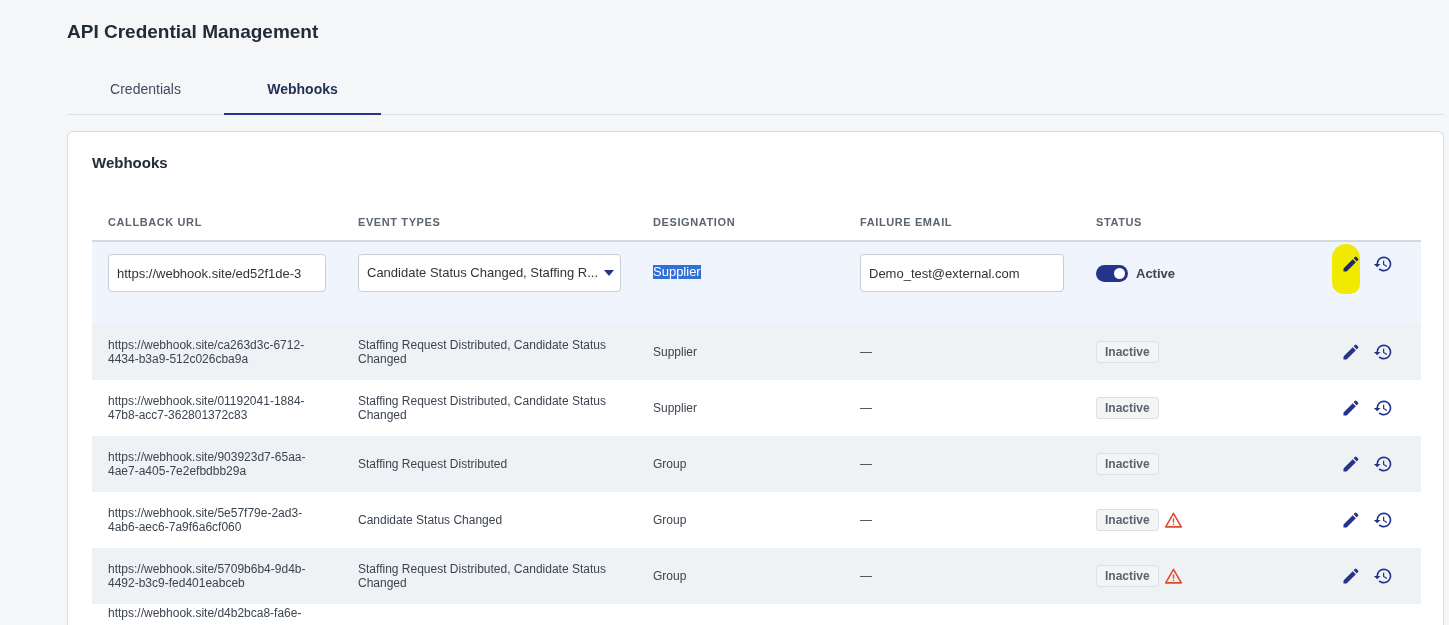  I want to click on tab: Webhooks, so click(302, 92).